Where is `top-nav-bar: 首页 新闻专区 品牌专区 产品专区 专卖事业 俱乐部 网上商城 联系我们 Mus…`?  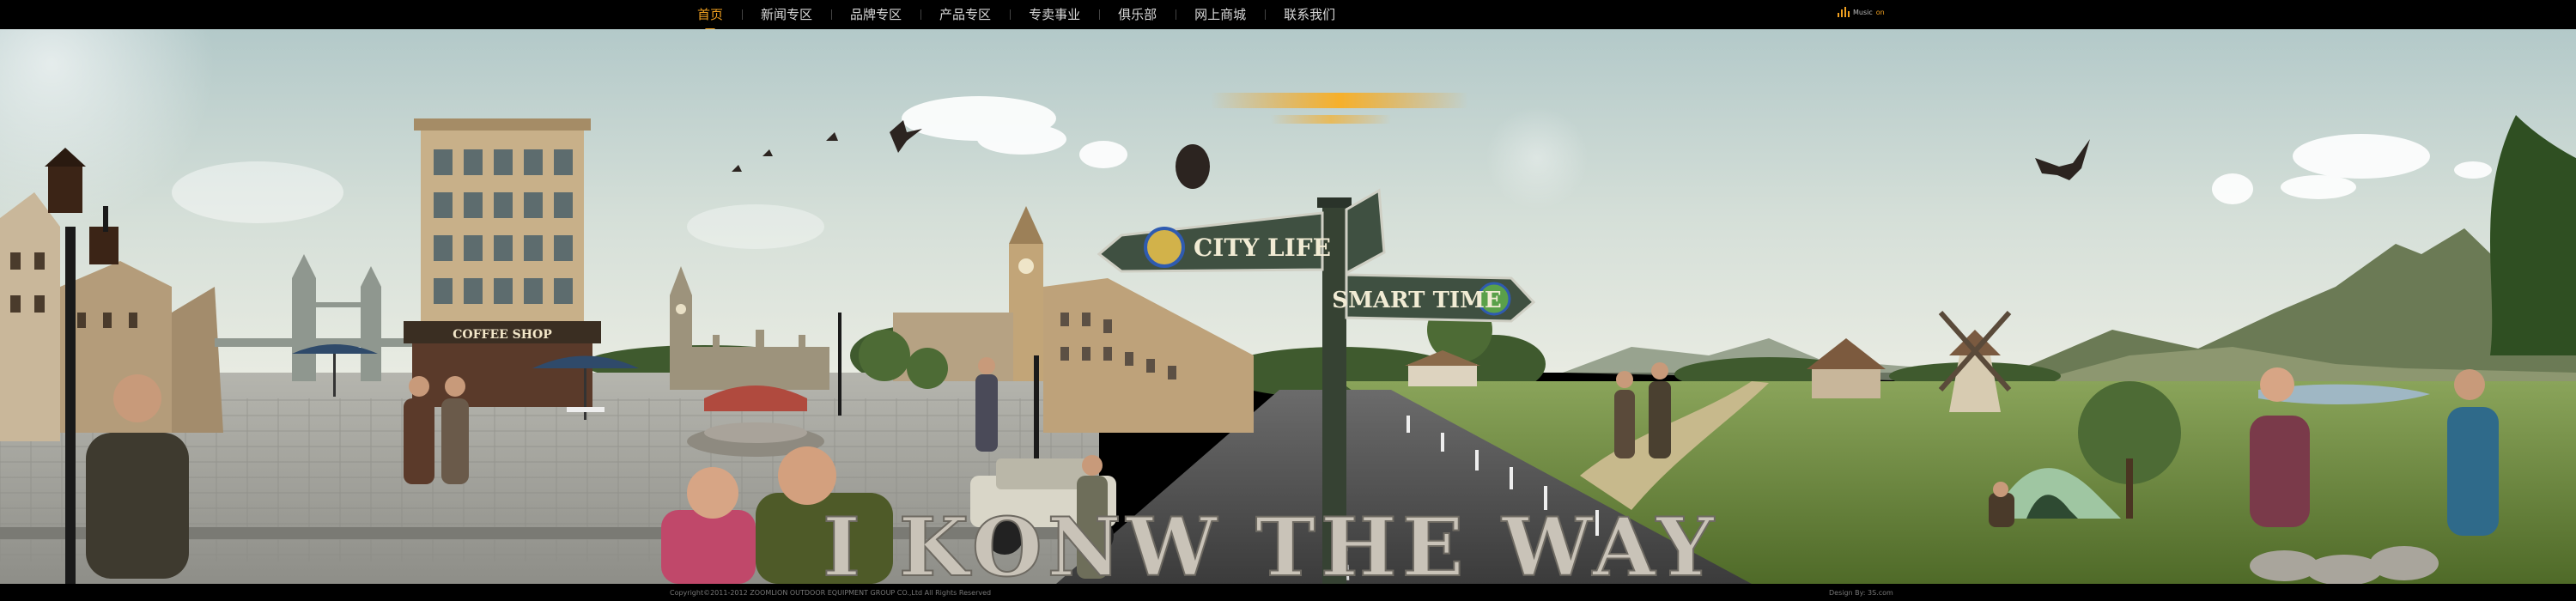
top-nav-bar: 首页 新闻专区 品牌专区 产品专区 专卖事业 俱乐部 网上商城 联系我们 Mus… is located at coordinates (1288, 17).